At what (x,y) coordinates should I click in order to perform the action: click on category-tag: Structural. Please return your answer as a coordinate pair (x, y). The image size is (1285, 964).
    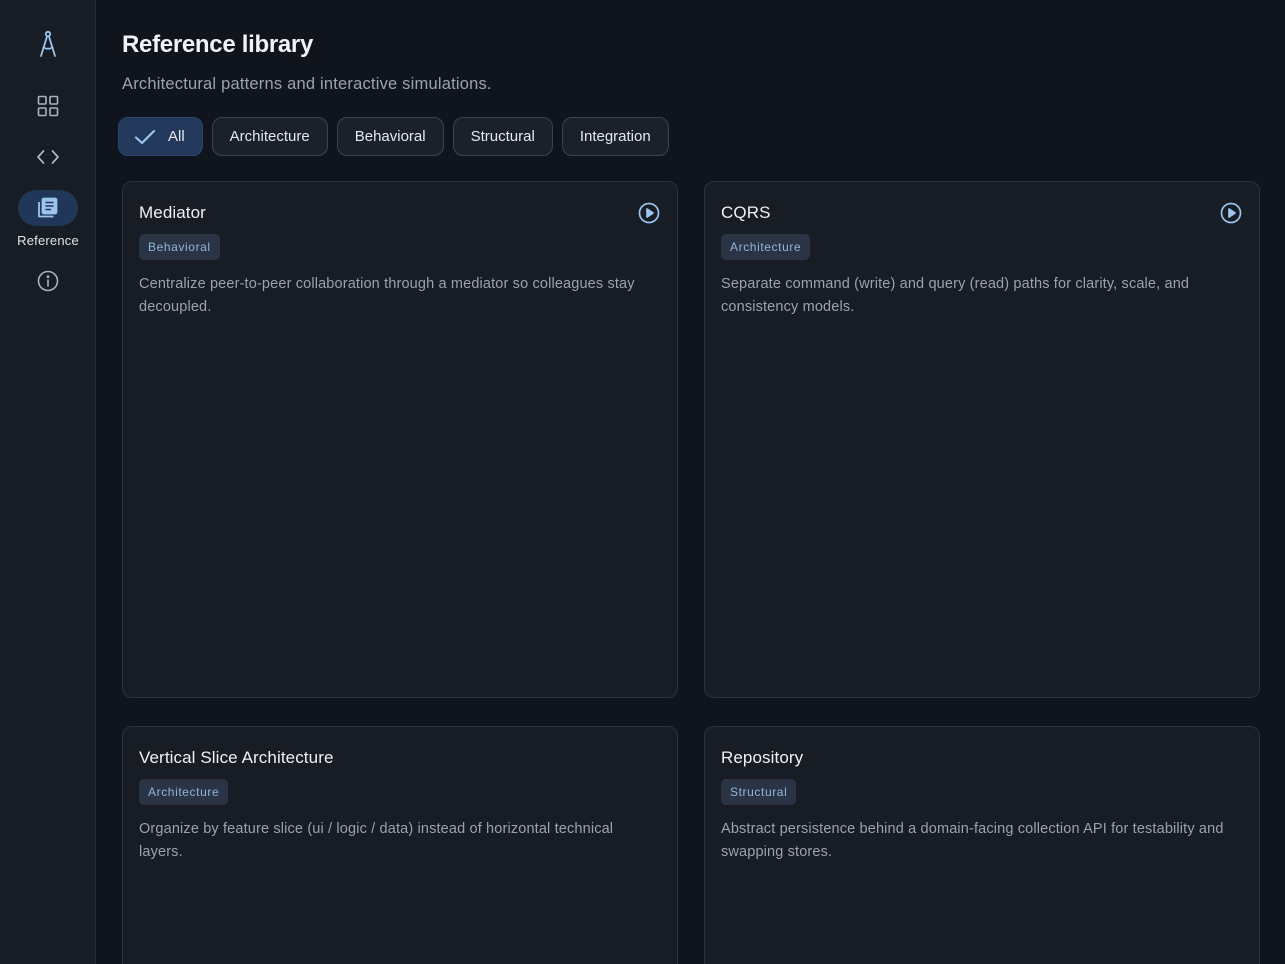
    Looking at the image, I should click on (759, 792).